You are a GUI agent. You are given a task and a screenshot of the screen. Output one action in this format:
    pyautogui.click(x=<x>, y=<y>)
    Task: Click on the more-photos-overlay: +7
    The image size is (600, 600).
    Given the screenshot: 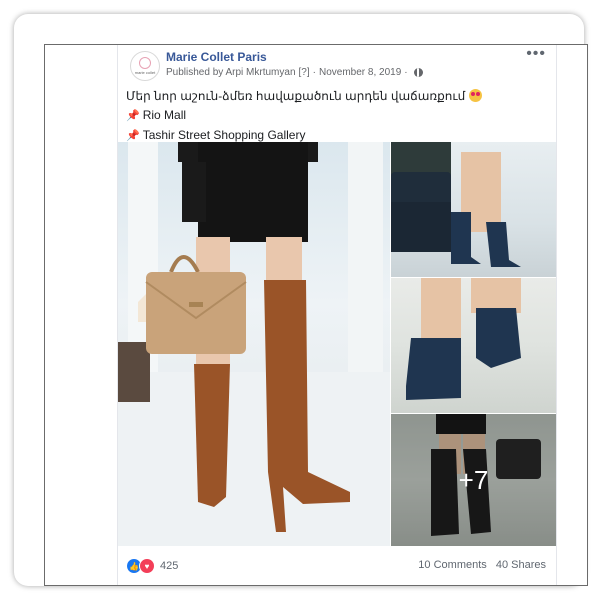 What is the action you would take?
    pyautogui.click(x=473, y=480)
    